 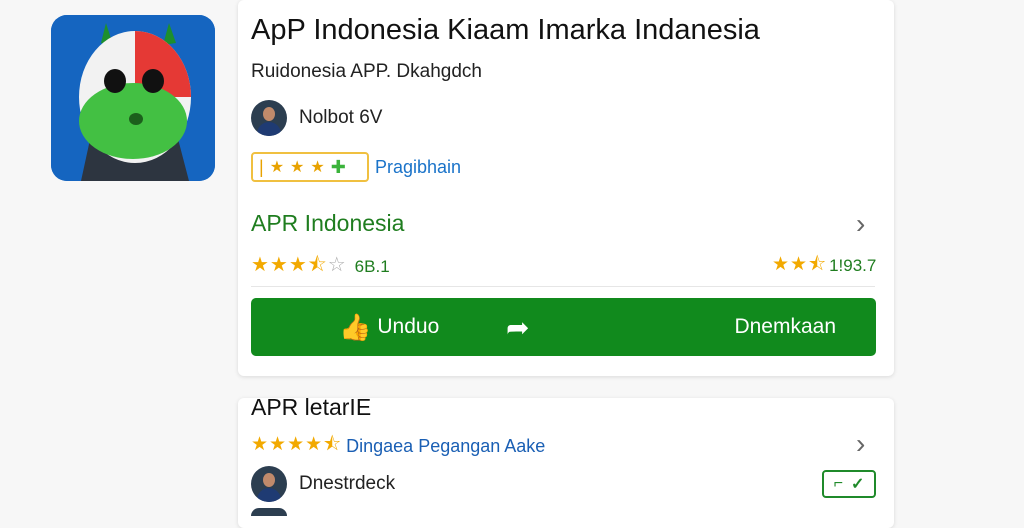 What do you see at coordinates (297, 444) in the screenshot?
I see `related-star-rating: ★★★★⯪` at bounding box center [297, 444].